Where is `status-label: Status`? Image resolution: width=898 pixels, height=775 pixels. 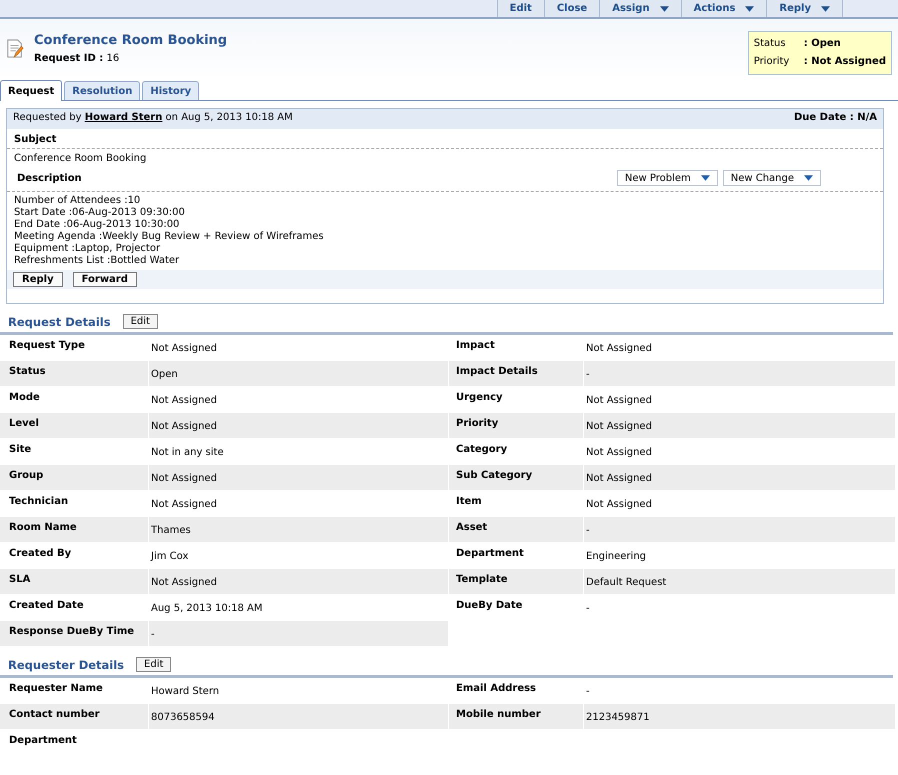 status-label: Status is located at coordinates (770, 44).